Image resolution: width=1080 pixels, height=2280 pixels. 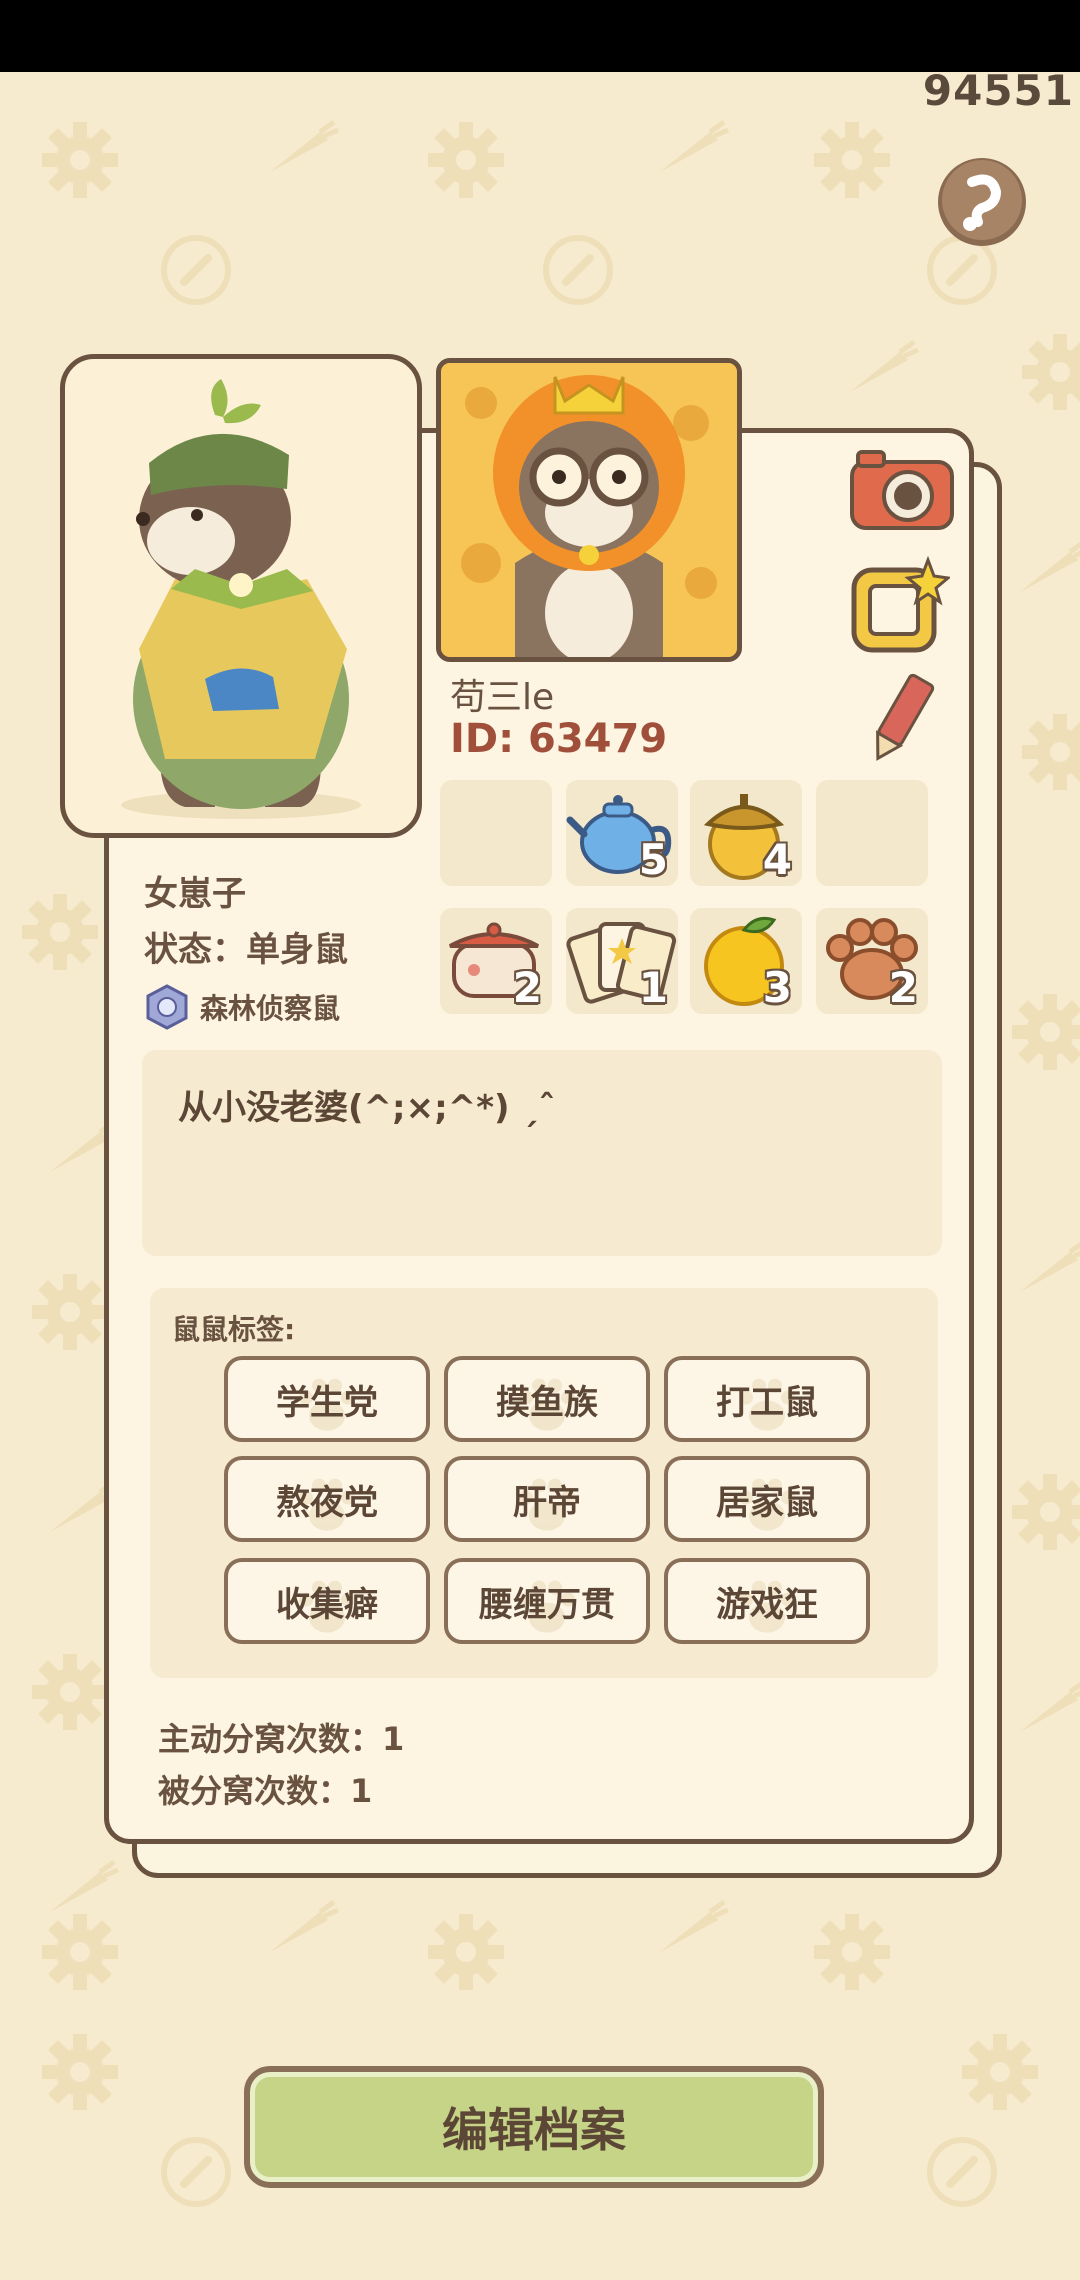 What do you see at coordinates (496, 961) in the screenshot?
I see `item-slot-pot: 2` at bounding box center [496, 961].